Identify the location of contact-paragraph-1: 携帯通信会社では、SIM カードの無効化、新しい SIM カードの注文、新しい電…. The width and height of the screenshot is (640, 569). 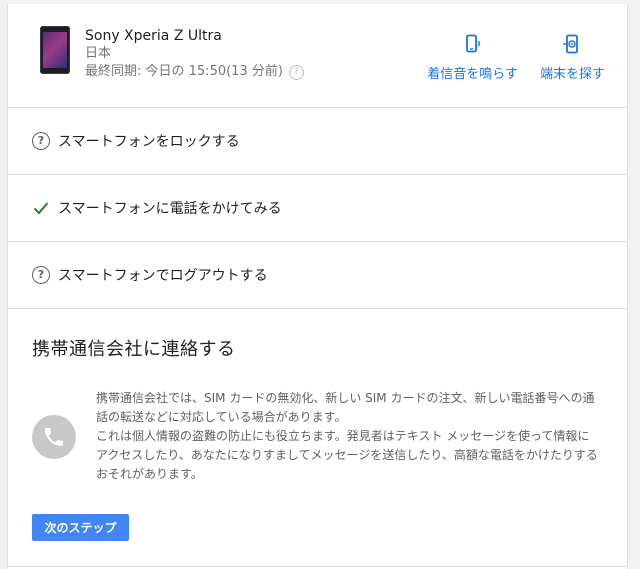
(345, 407).